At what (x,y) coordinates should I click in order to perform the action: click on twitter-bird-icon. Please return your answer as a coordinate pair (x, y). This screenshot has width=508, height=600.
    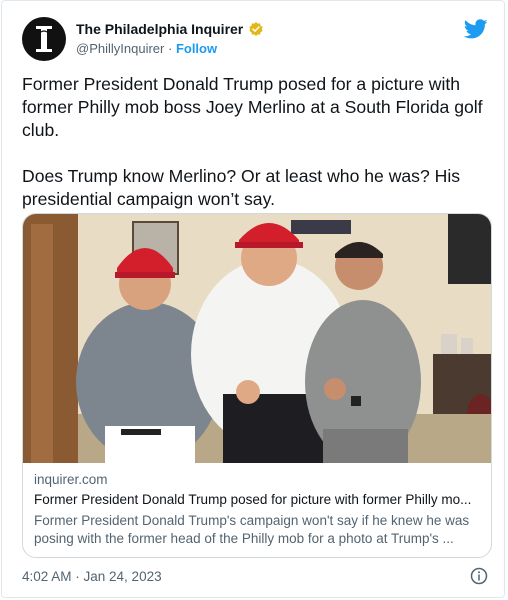
    Looking at the image, I should click on (476, 29).